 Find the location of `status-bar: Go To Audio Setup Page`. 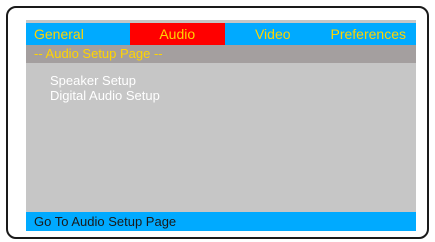

status-bar: Go To Audio Setup Page is located at coordinates (221, 221).